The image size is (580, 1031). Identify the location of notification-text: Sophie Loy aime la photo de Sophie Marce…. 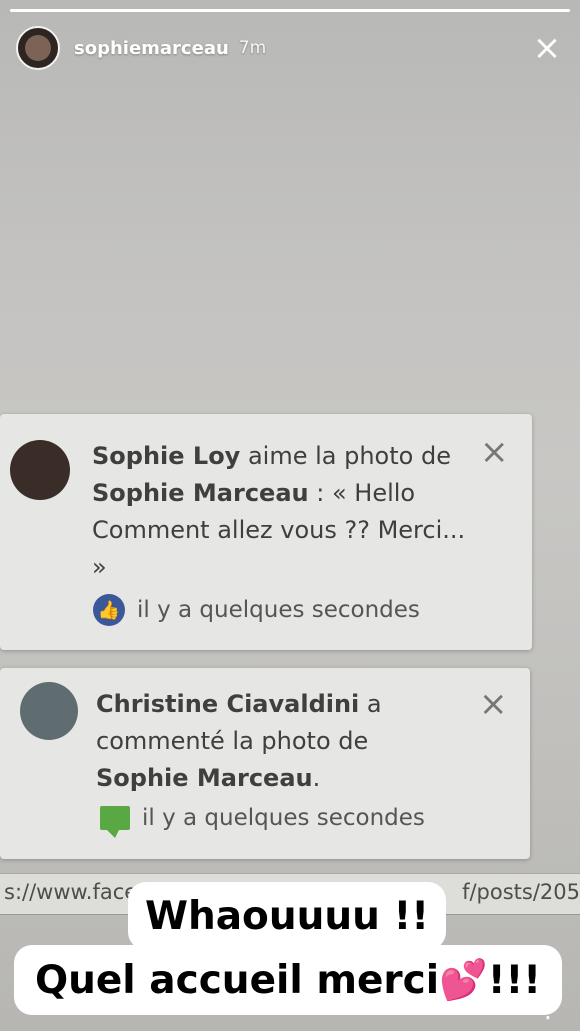
(282, 512).